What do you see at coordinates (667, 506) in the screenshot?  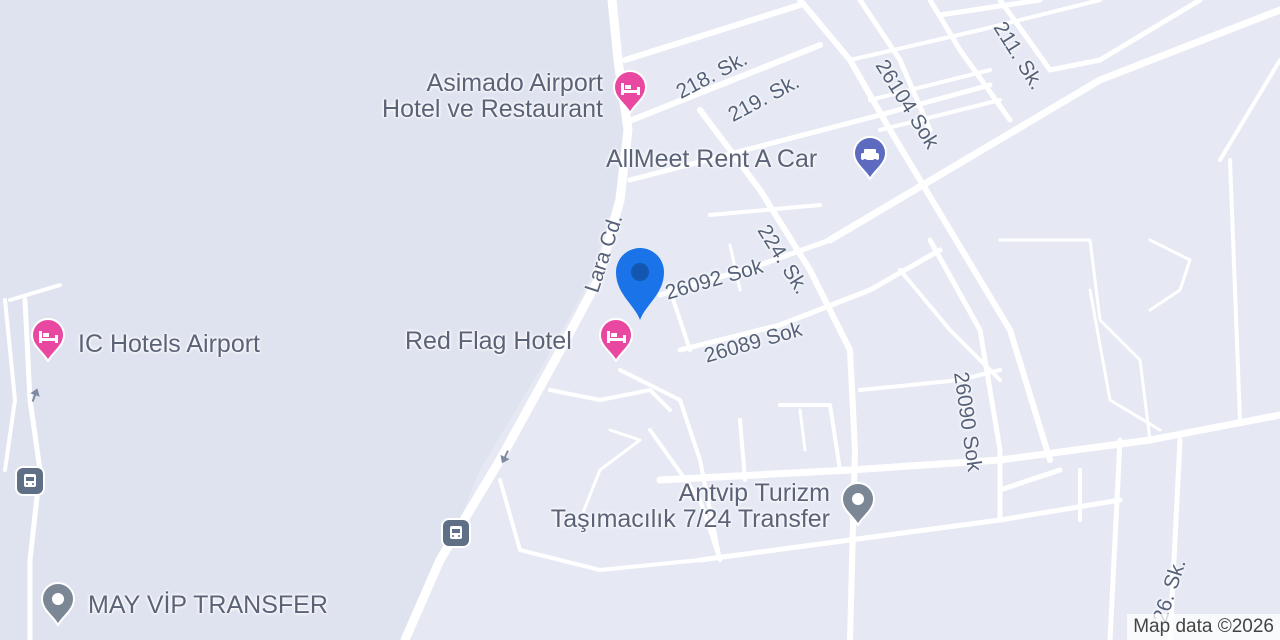 I see `poi-label-antvip: Antvip Turizm Taşımacılık 7/24 Transfer` at bounding box center [667, 506].